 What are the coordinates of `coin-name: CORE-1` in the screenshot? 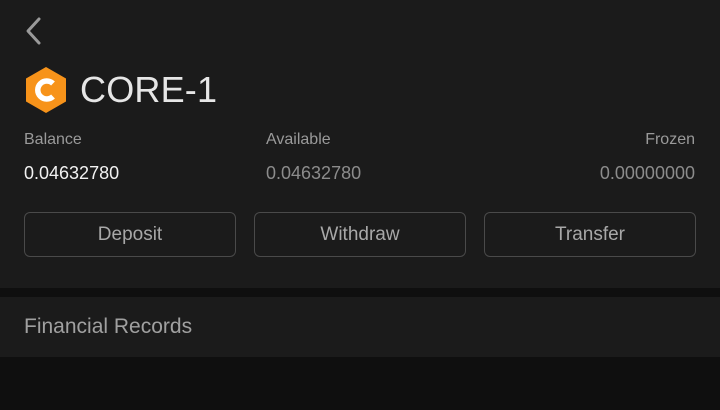 It's located at (149, 89).